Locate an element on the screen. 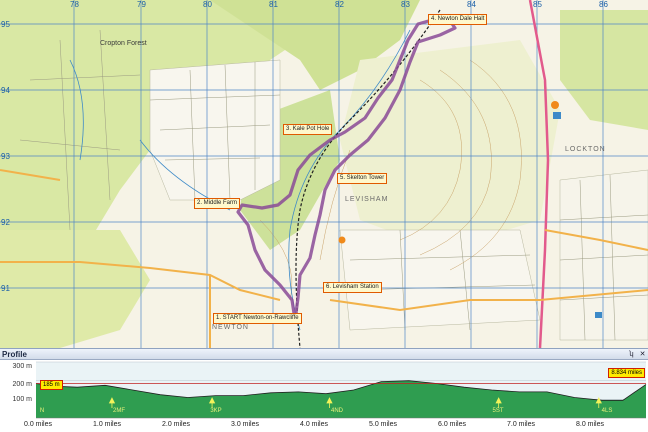 This screenshot has width=648, height=432. y-tick-label: 100 m is located at coordinates (22, 399).